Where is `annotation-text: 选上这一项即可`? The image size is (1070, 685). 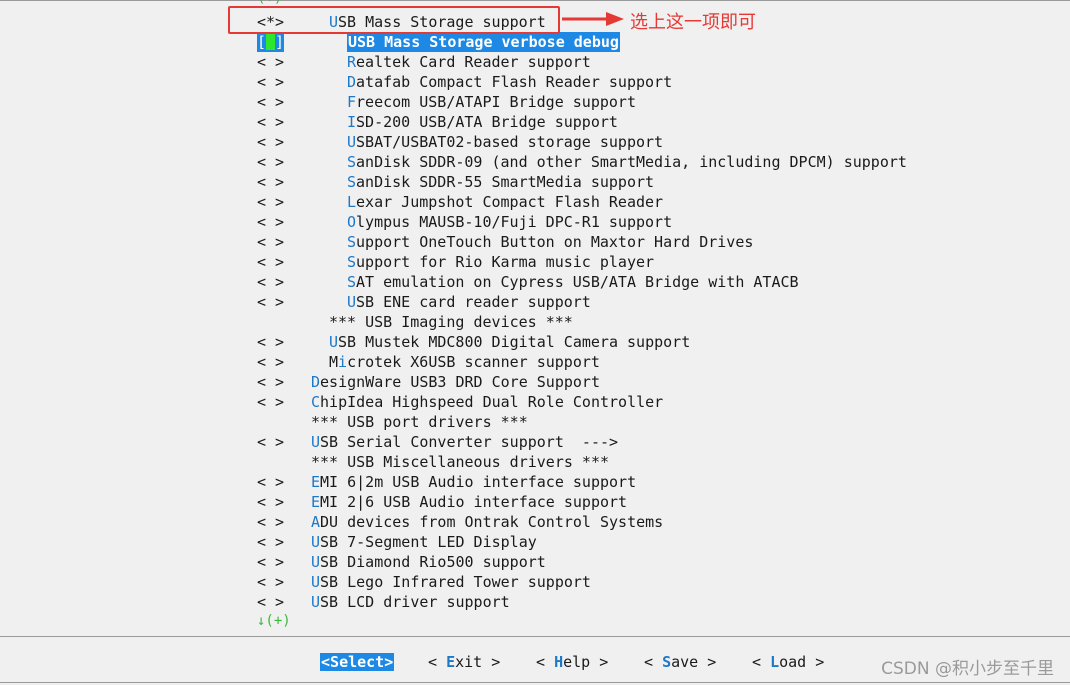
annotation-text: 选上这一项即可 is located at coordinates (693, 22).